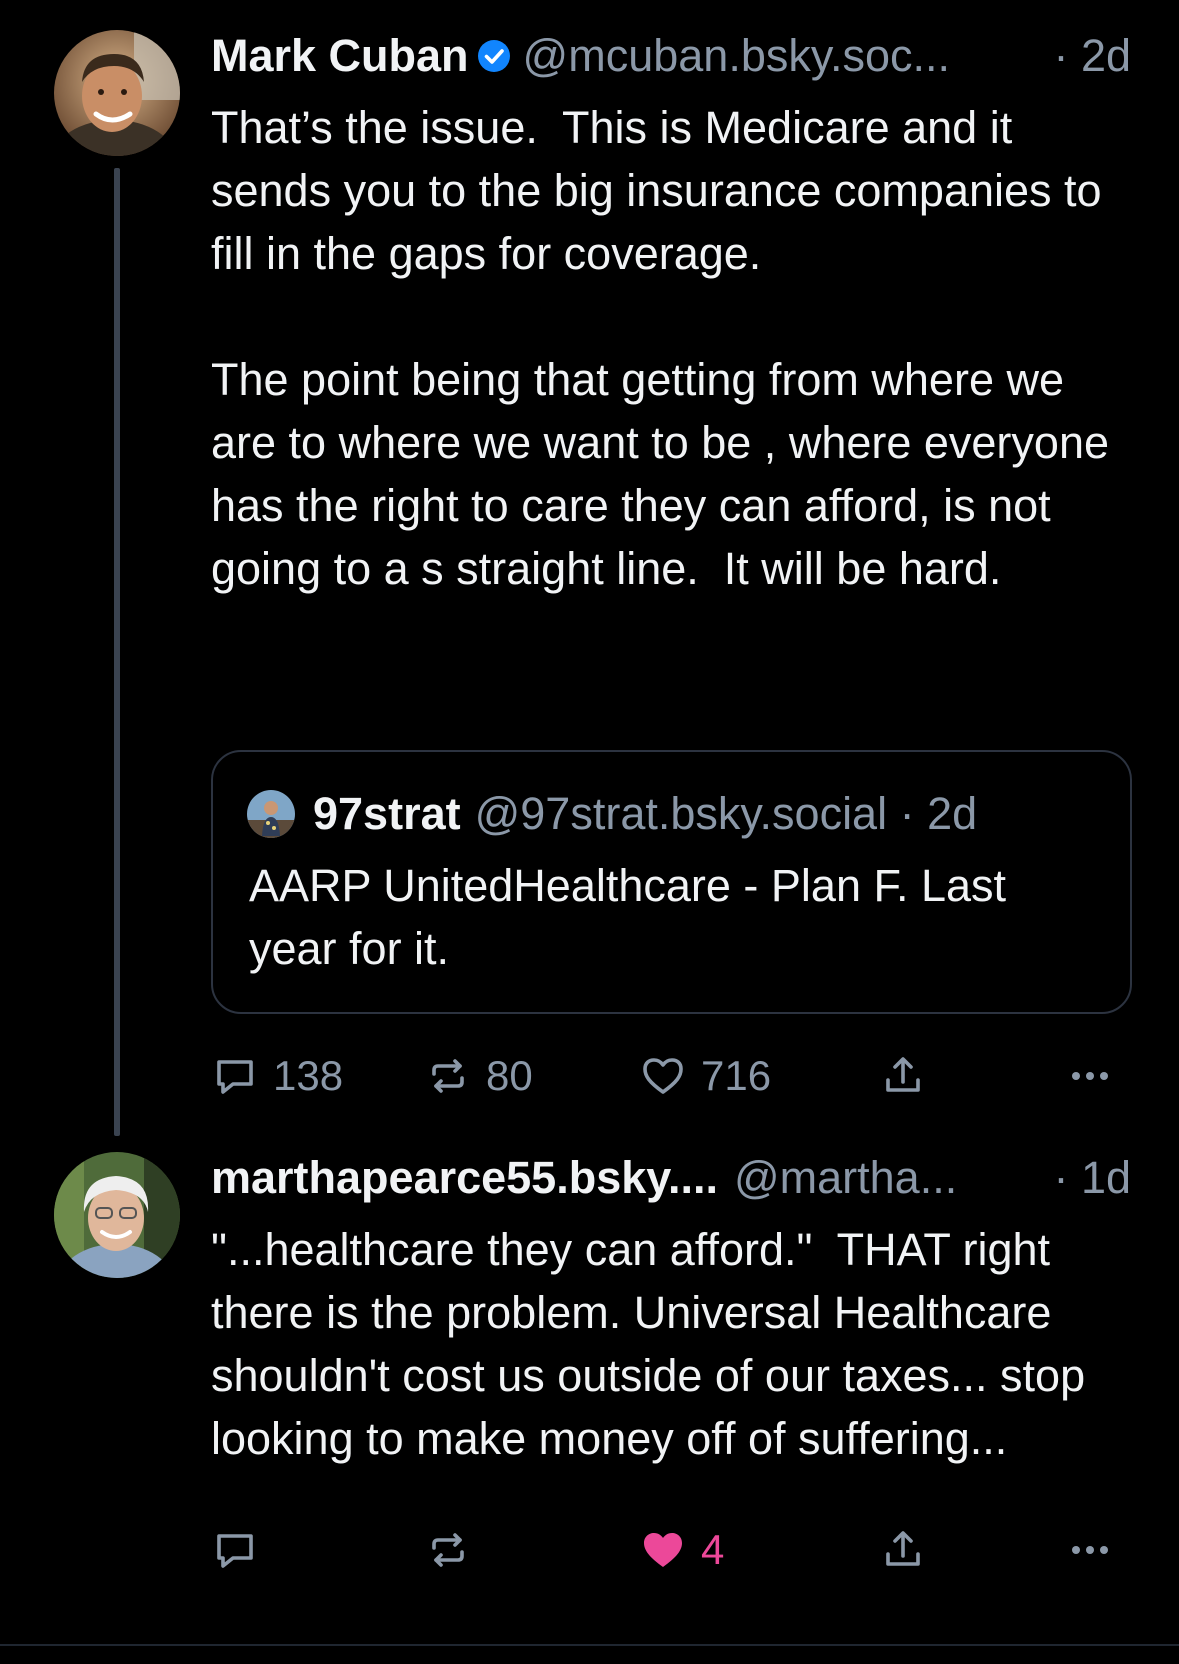 This screenshot has width=1179, height=1664. Describe the element at coordinates (117, 652) in the screenshot. I see `thread-connector-line` at that location.